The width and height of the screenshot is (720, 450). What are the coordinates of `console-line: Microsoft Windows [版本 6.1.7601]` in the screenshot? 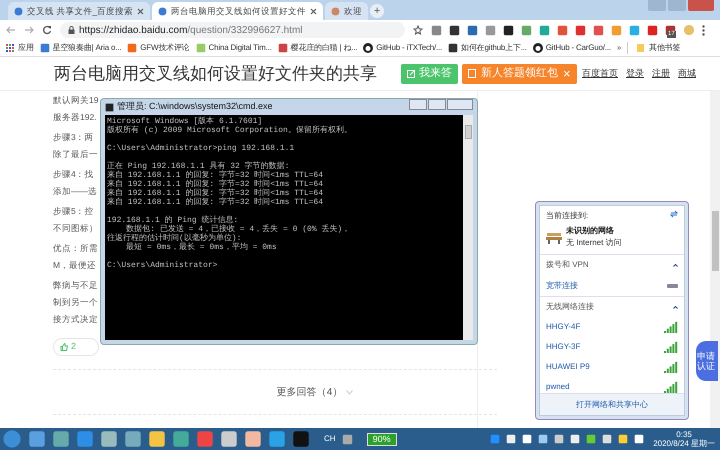 It's located at (185, 121).